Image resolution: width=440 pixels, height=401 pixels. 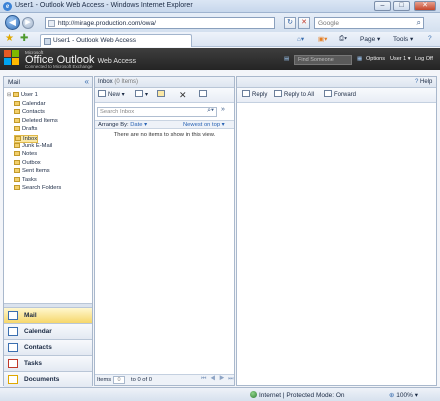 I want to click on minimize-button: –, so click(x=382, y=6).